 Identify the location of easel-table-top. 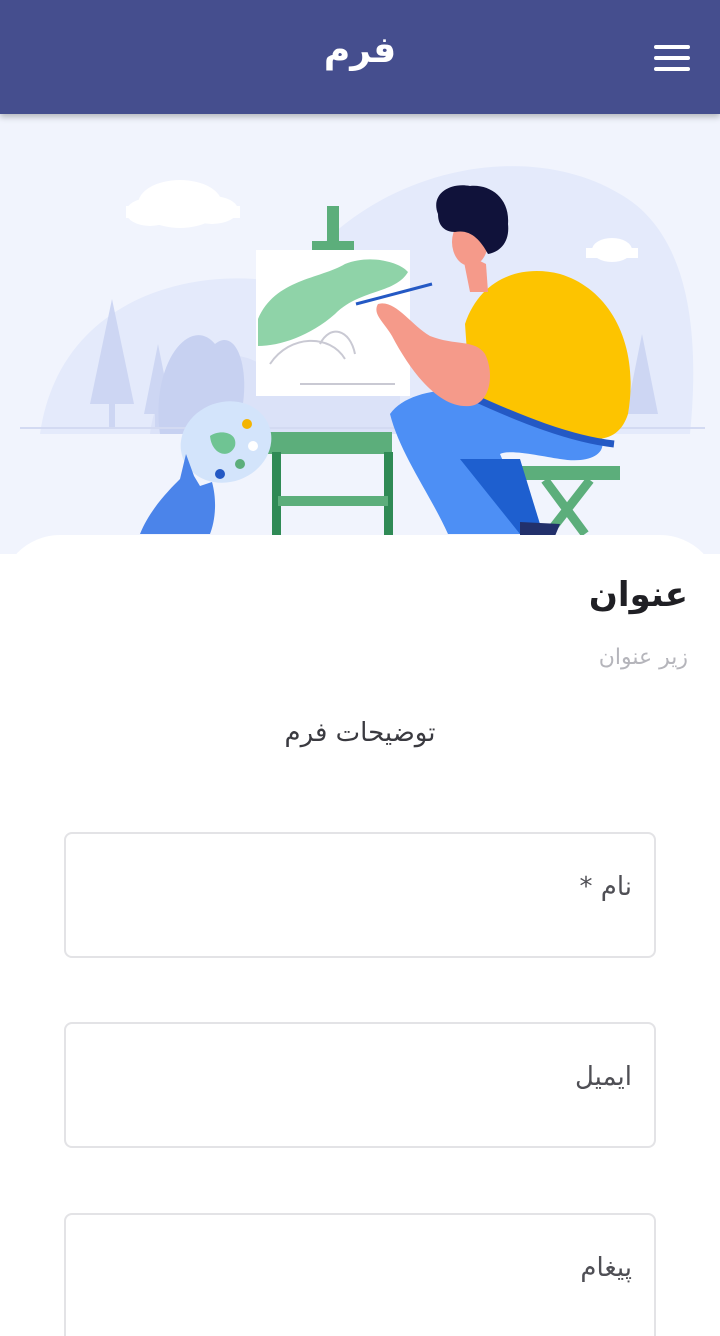
(327, 443).